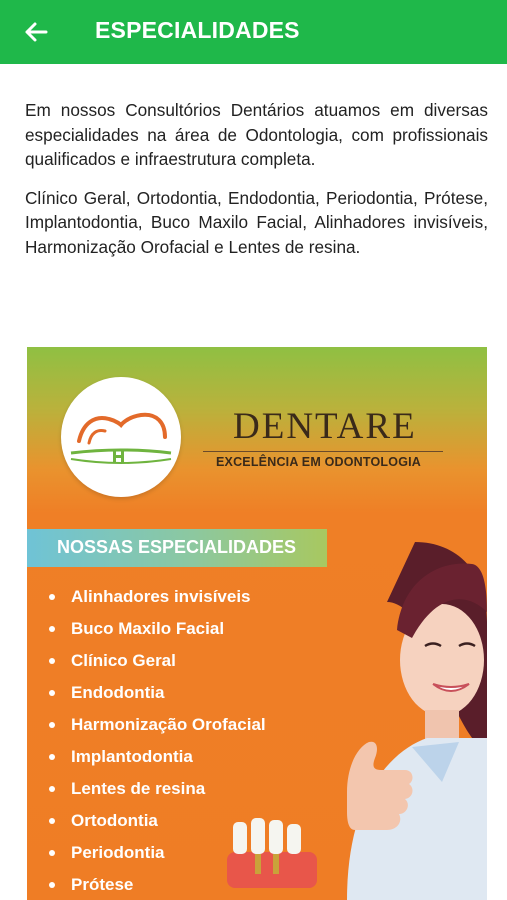 The image size is (507, 900). What do you see at coordinates (197, 30) in the screenshot?
I see `page-title: ESPECIALIDADES` at bounding box center [197, 30].